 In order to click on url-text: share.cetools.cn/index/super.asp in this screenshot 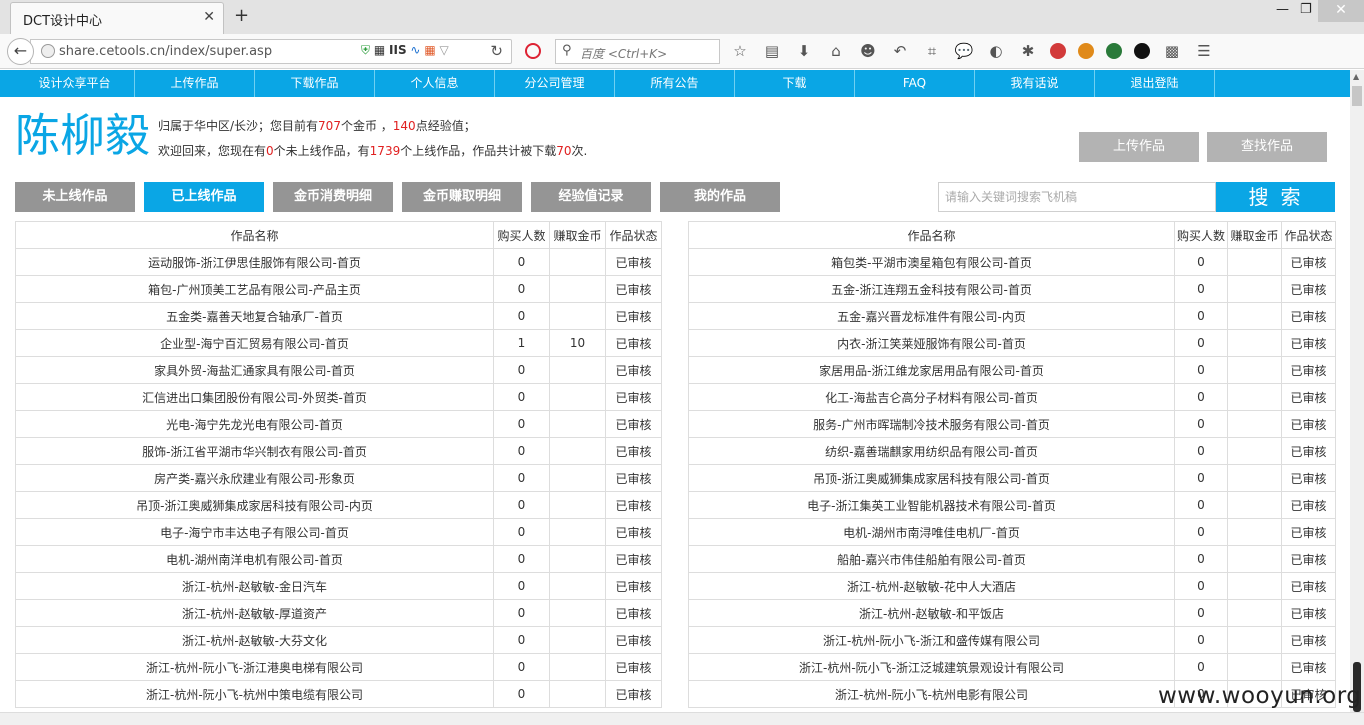, I will do `click(165, 51)`.